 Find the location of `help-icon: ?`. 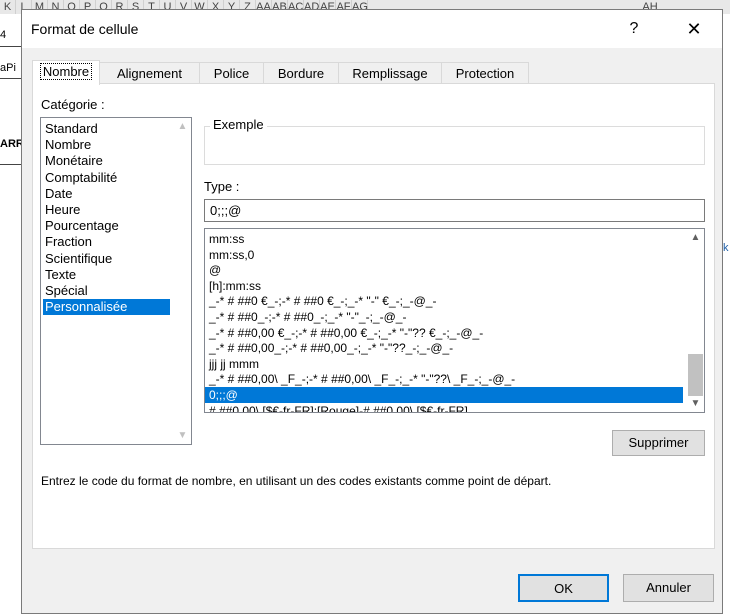

help-icon: ? is located at coordinates (634, 29).